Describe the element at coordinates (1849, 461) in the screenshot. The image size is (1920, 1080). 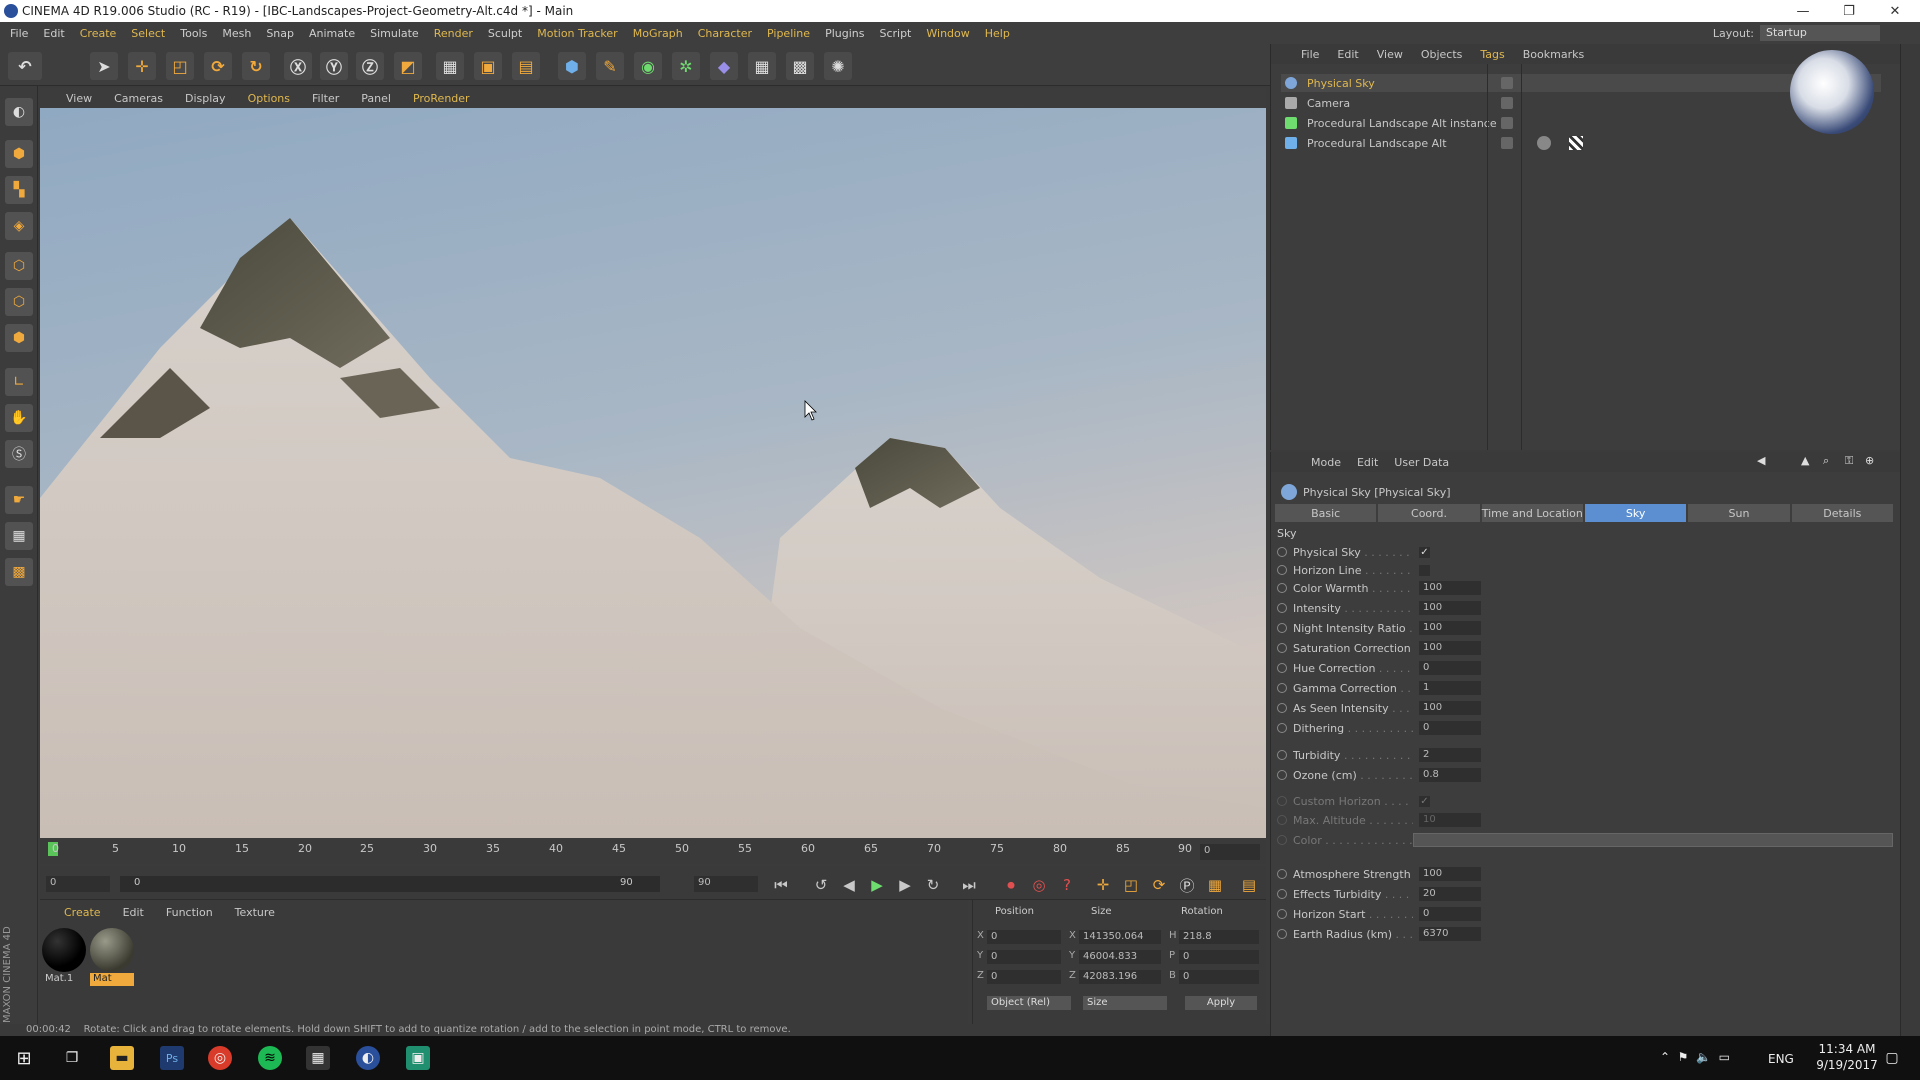
I see `lock-icon: ⚿` at that location.